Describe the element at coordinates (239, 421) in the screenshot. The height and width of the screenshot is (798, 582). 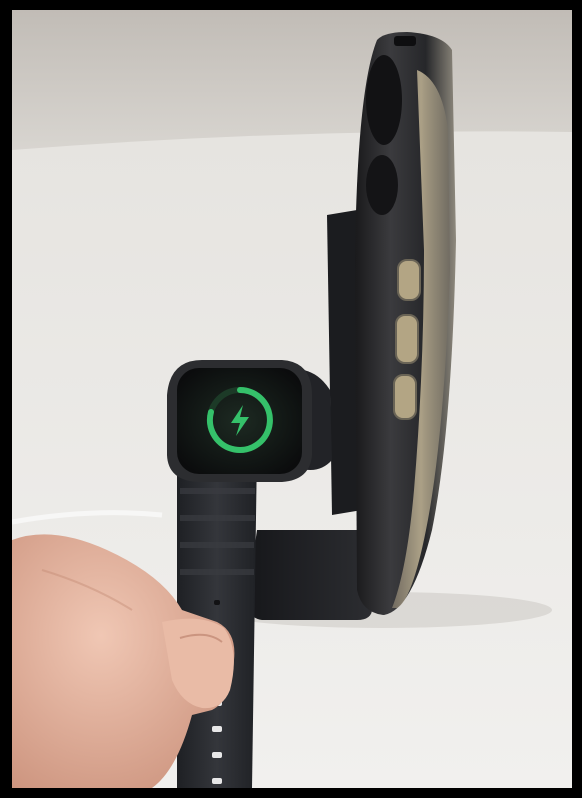
I see `smartwatch` at that location.